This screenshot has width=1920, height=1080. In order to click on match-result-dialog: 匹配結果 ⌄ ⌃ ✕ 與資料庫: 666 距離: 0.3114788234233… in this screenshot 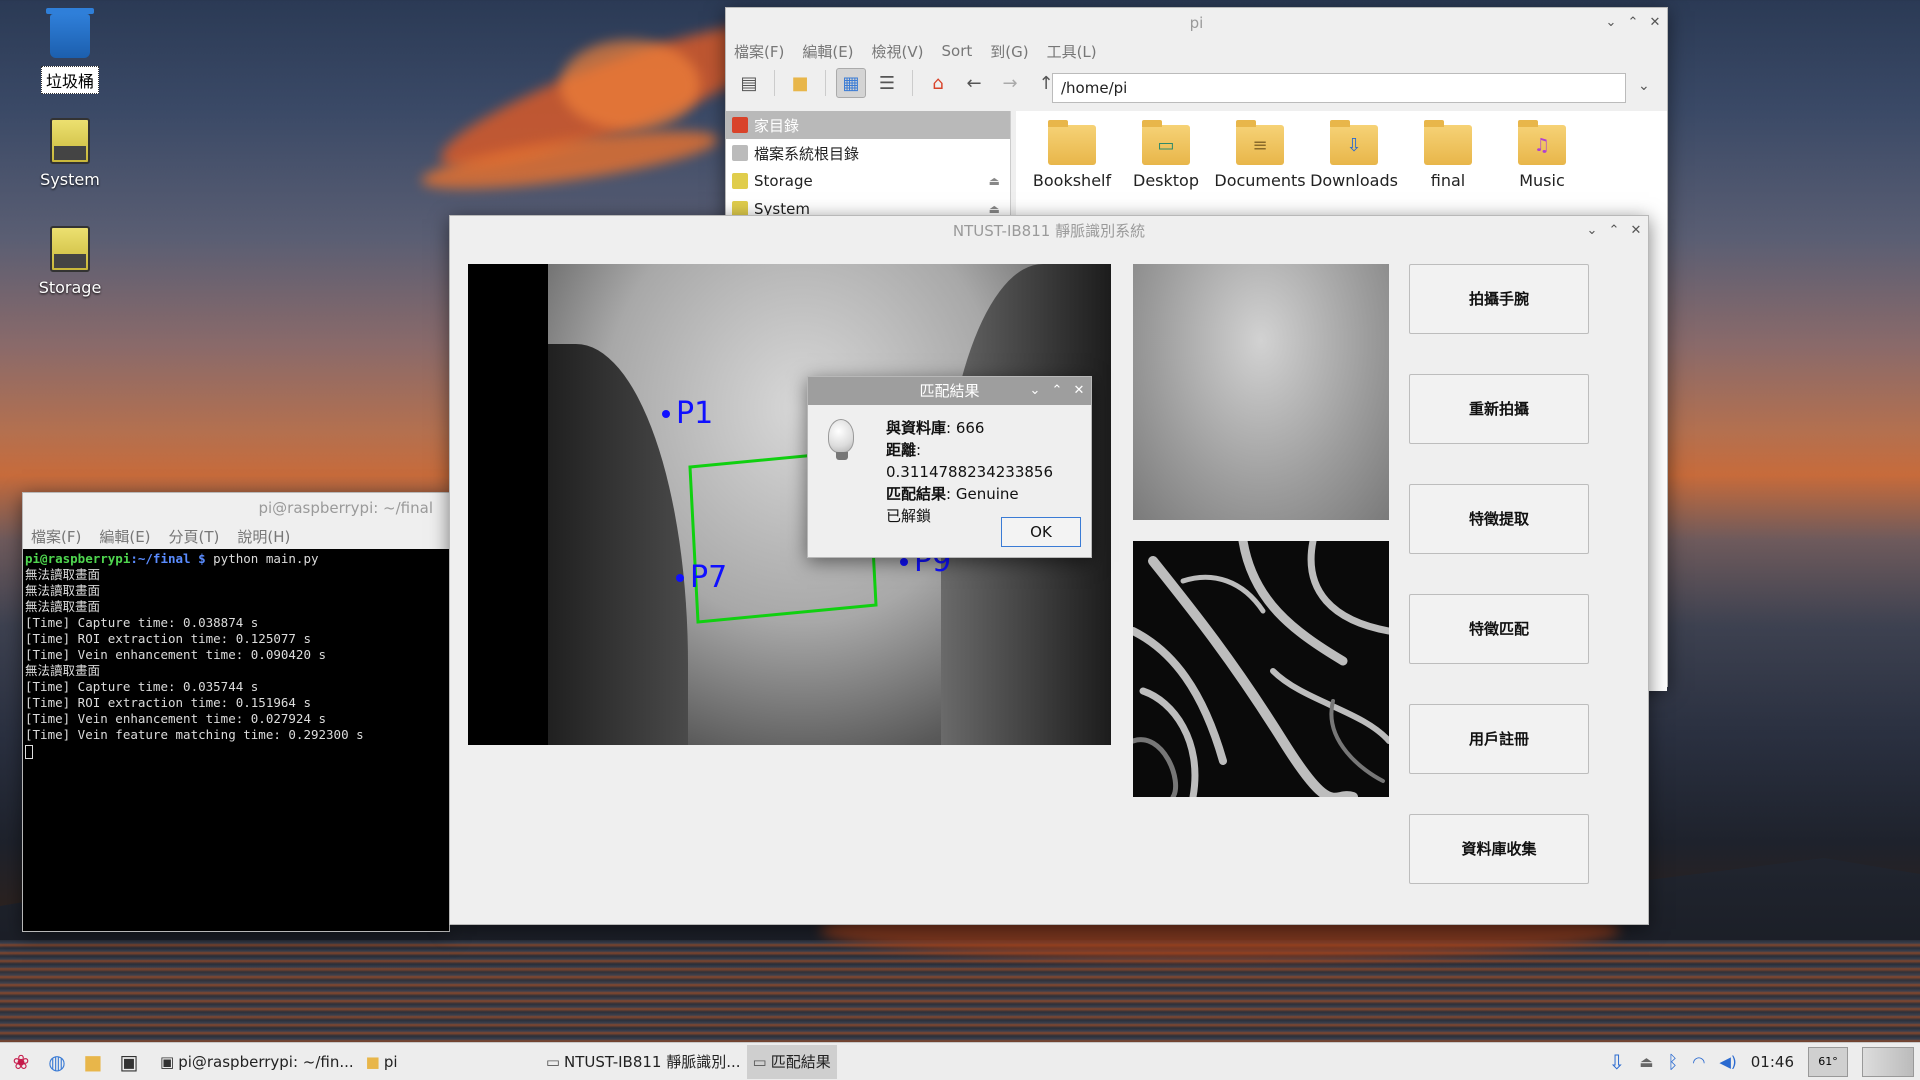, I will do `click(949, 467)`.